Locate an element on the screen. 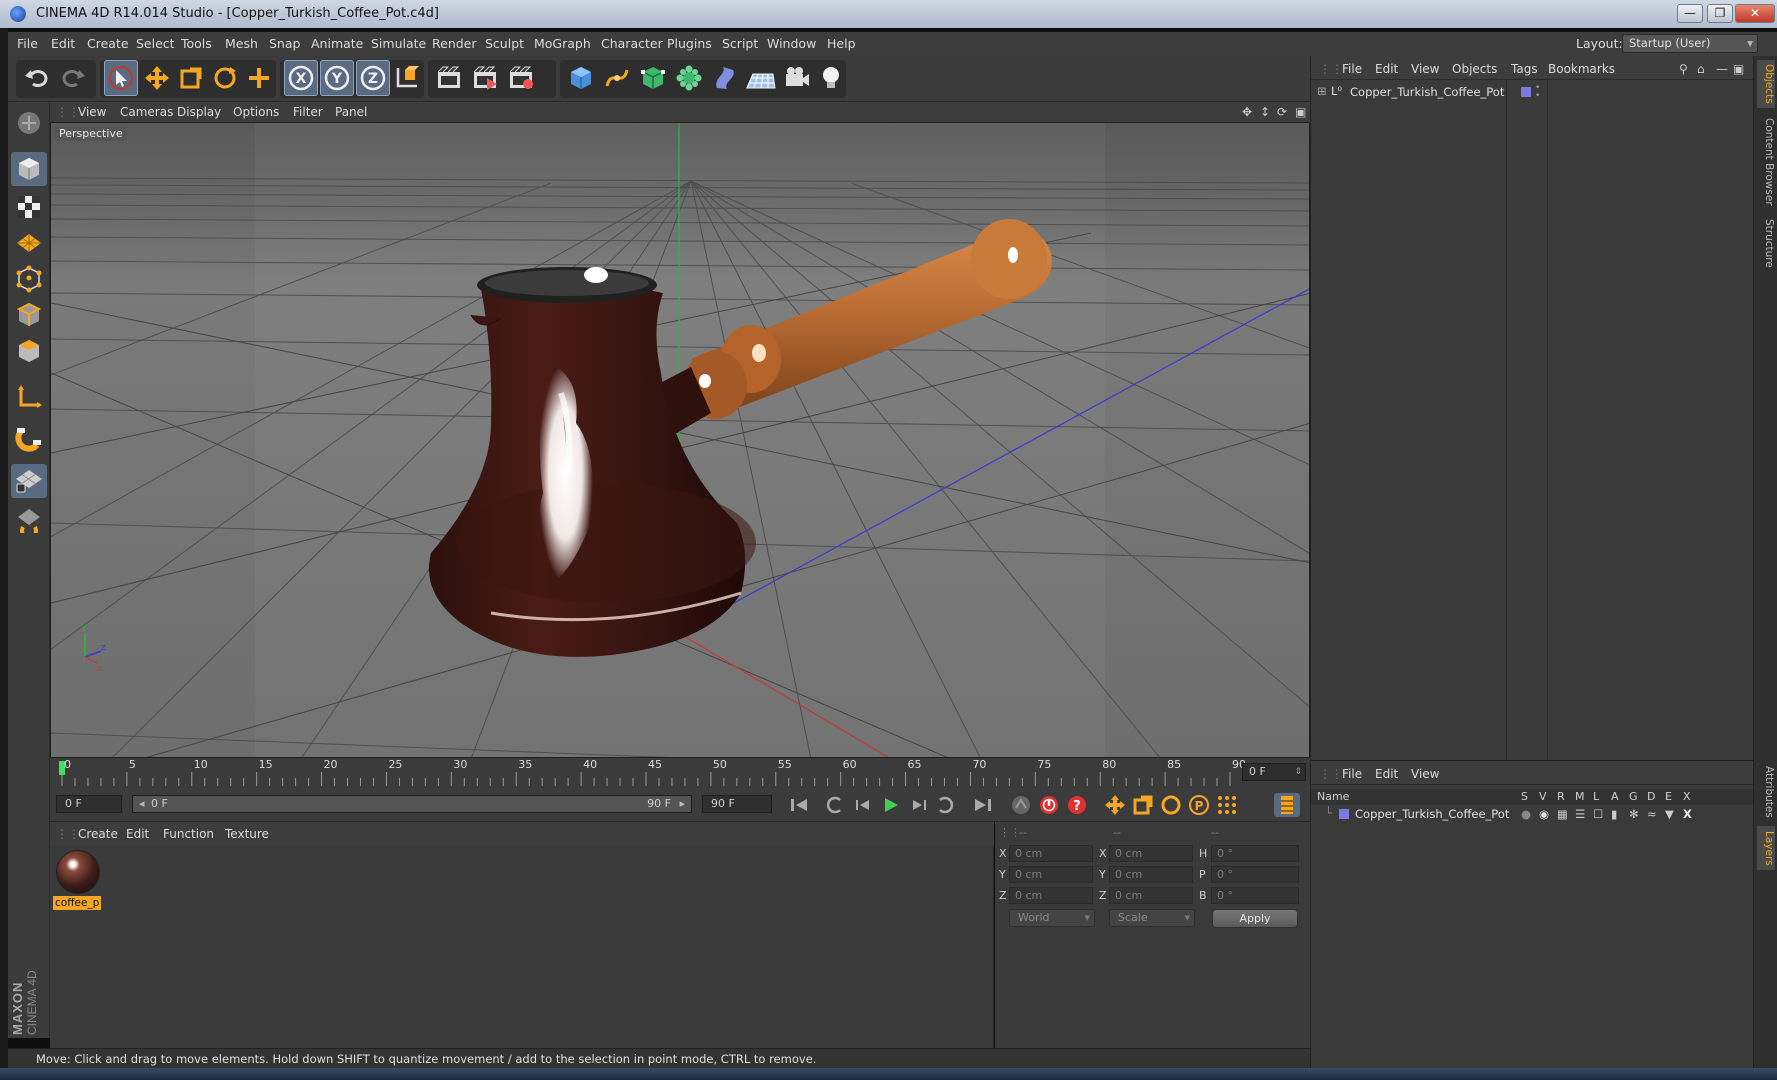 The width and height of the screenshot is (1777, 1080). next-key-icon is located at coordinates (945, 805).